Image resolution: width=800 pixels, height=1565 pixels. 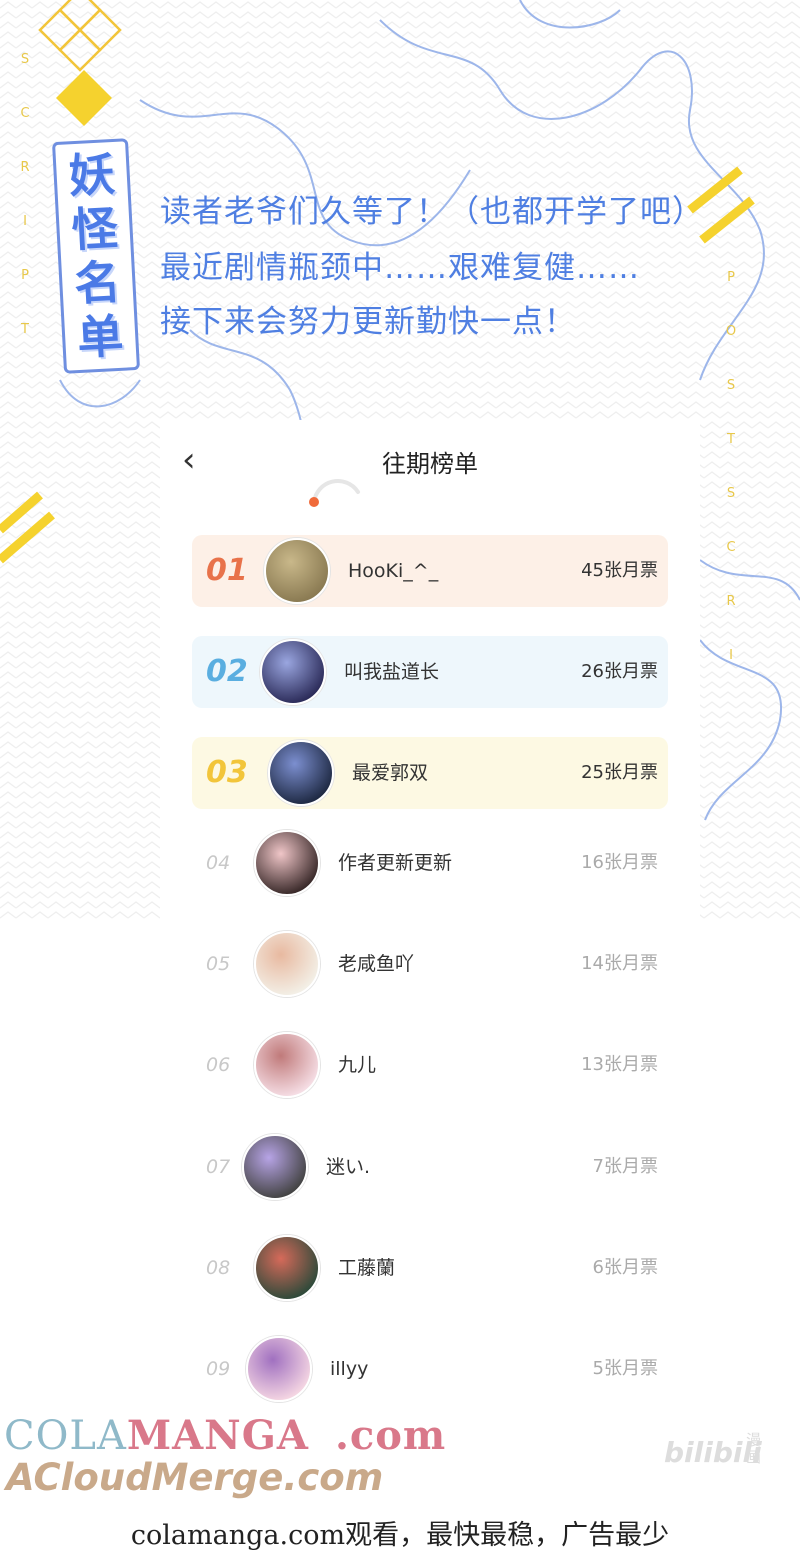 What do you see at coordinates (625, 1267) in the screenshot?
I see `vote-count: 6张月票` at bounding box center [625, 1267].